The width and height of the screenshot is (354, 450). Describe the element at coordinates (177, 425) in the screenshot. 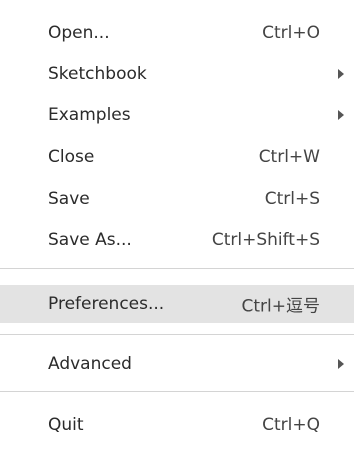

I see `menu-item-quit: Quit Ctrl+Q` at that location.